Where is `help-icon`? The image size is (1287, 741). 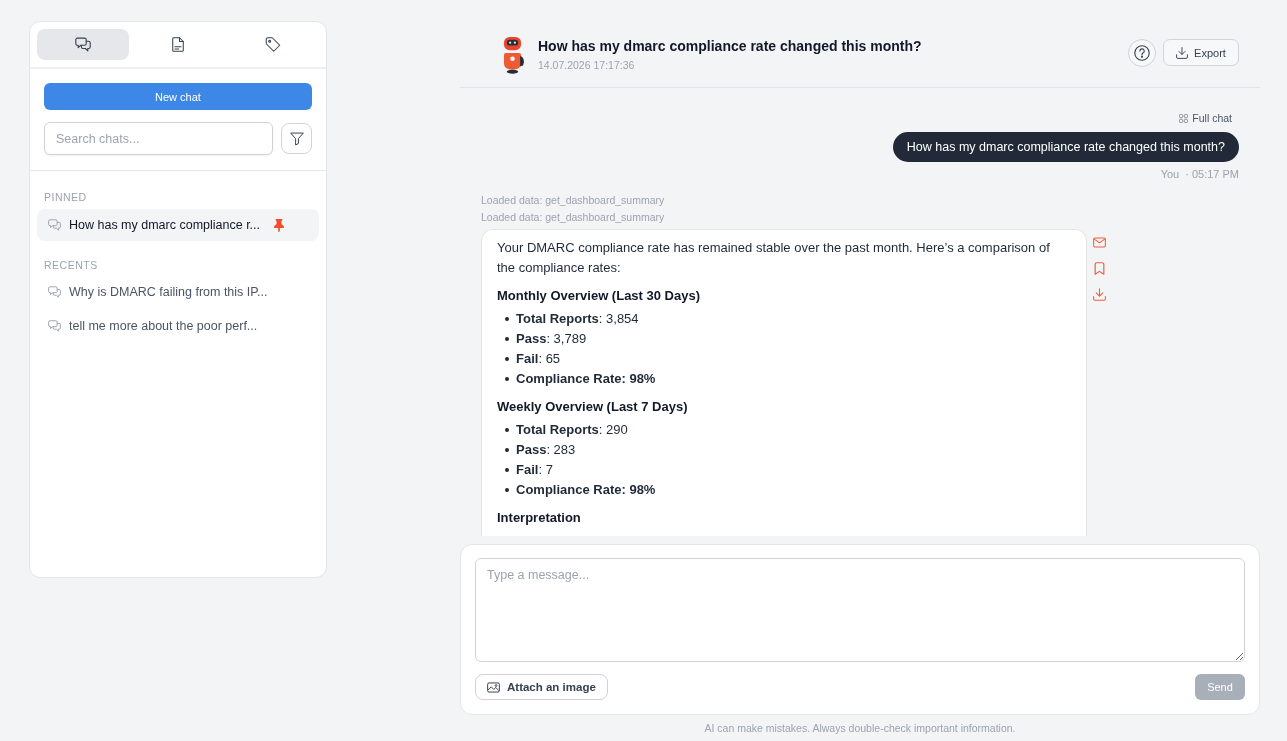 help-icon is located at coordinates (1142, 52).